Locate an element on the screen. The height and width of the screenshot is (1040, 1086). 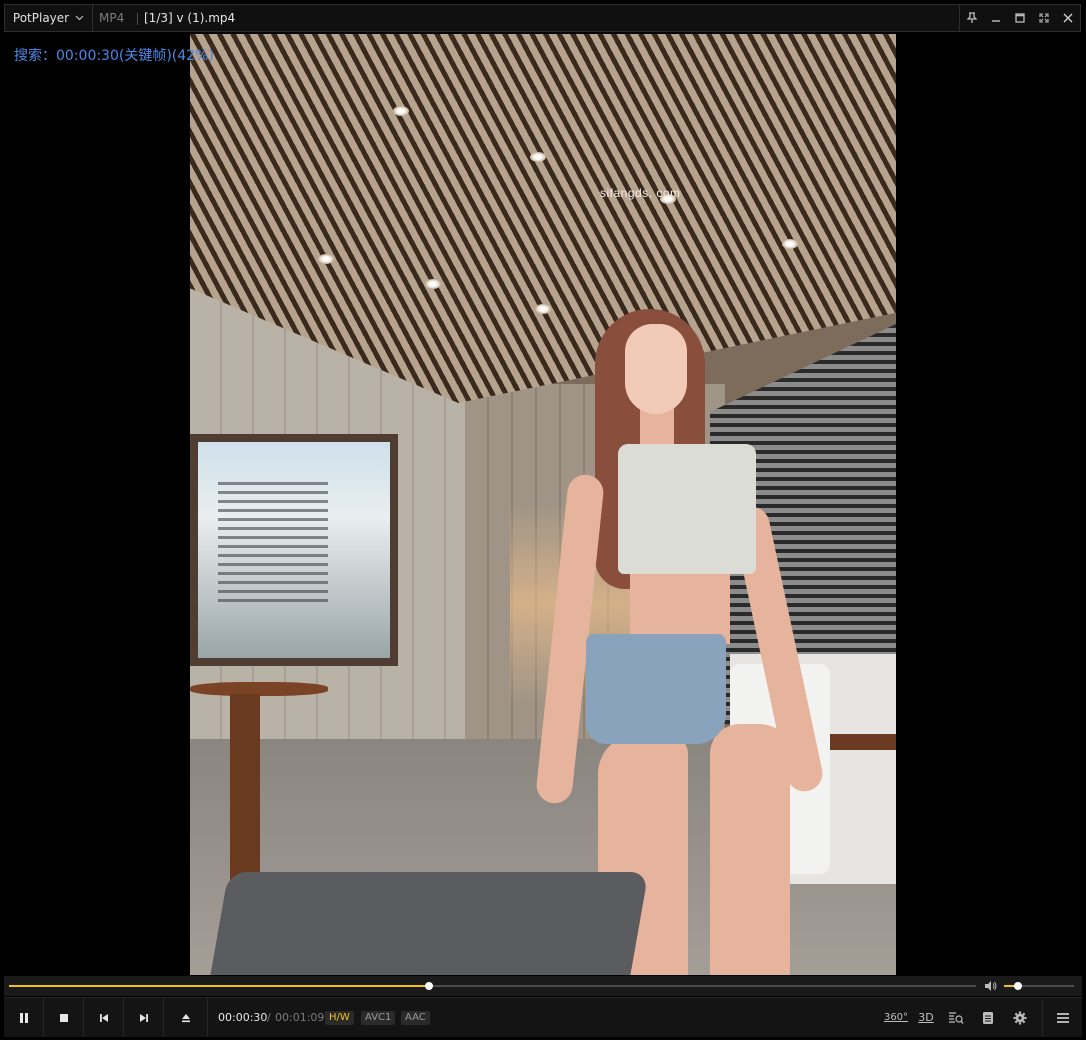
video-scene-ottoman is located at coordinates (428, 923).